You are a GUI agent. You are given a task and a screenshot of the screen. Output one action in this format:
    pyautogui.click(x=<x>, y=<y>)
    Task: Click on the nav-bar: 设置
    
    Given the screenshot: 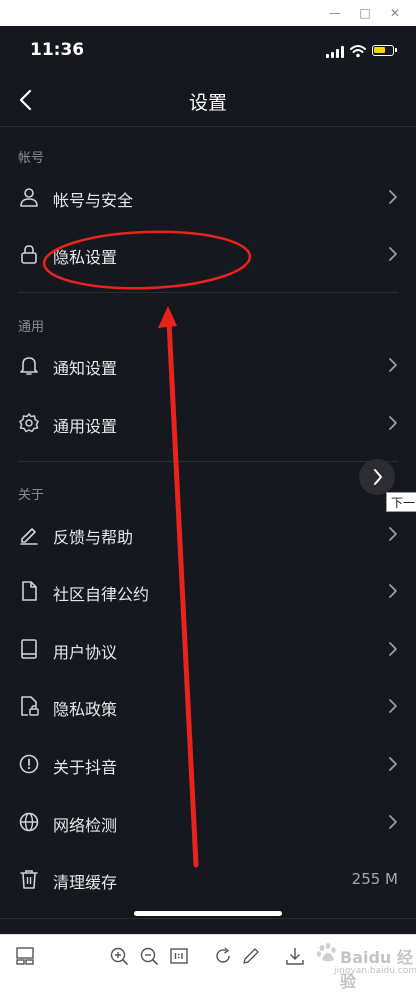 What is the action you would take?
    pyautogui.click(x=208, y=100)
    